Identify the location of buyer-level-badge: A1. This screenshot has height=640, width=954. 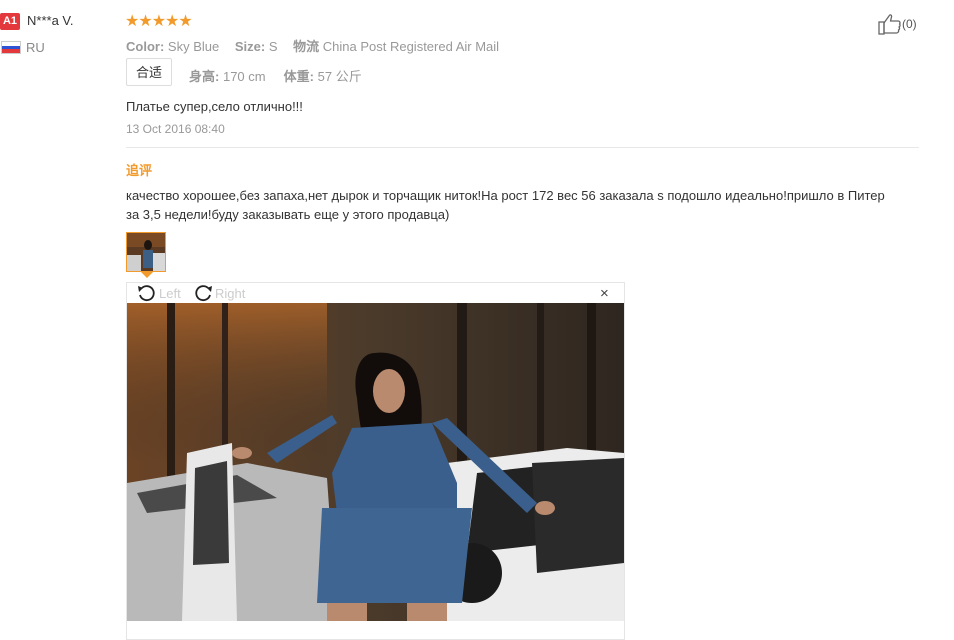
(10, 21).